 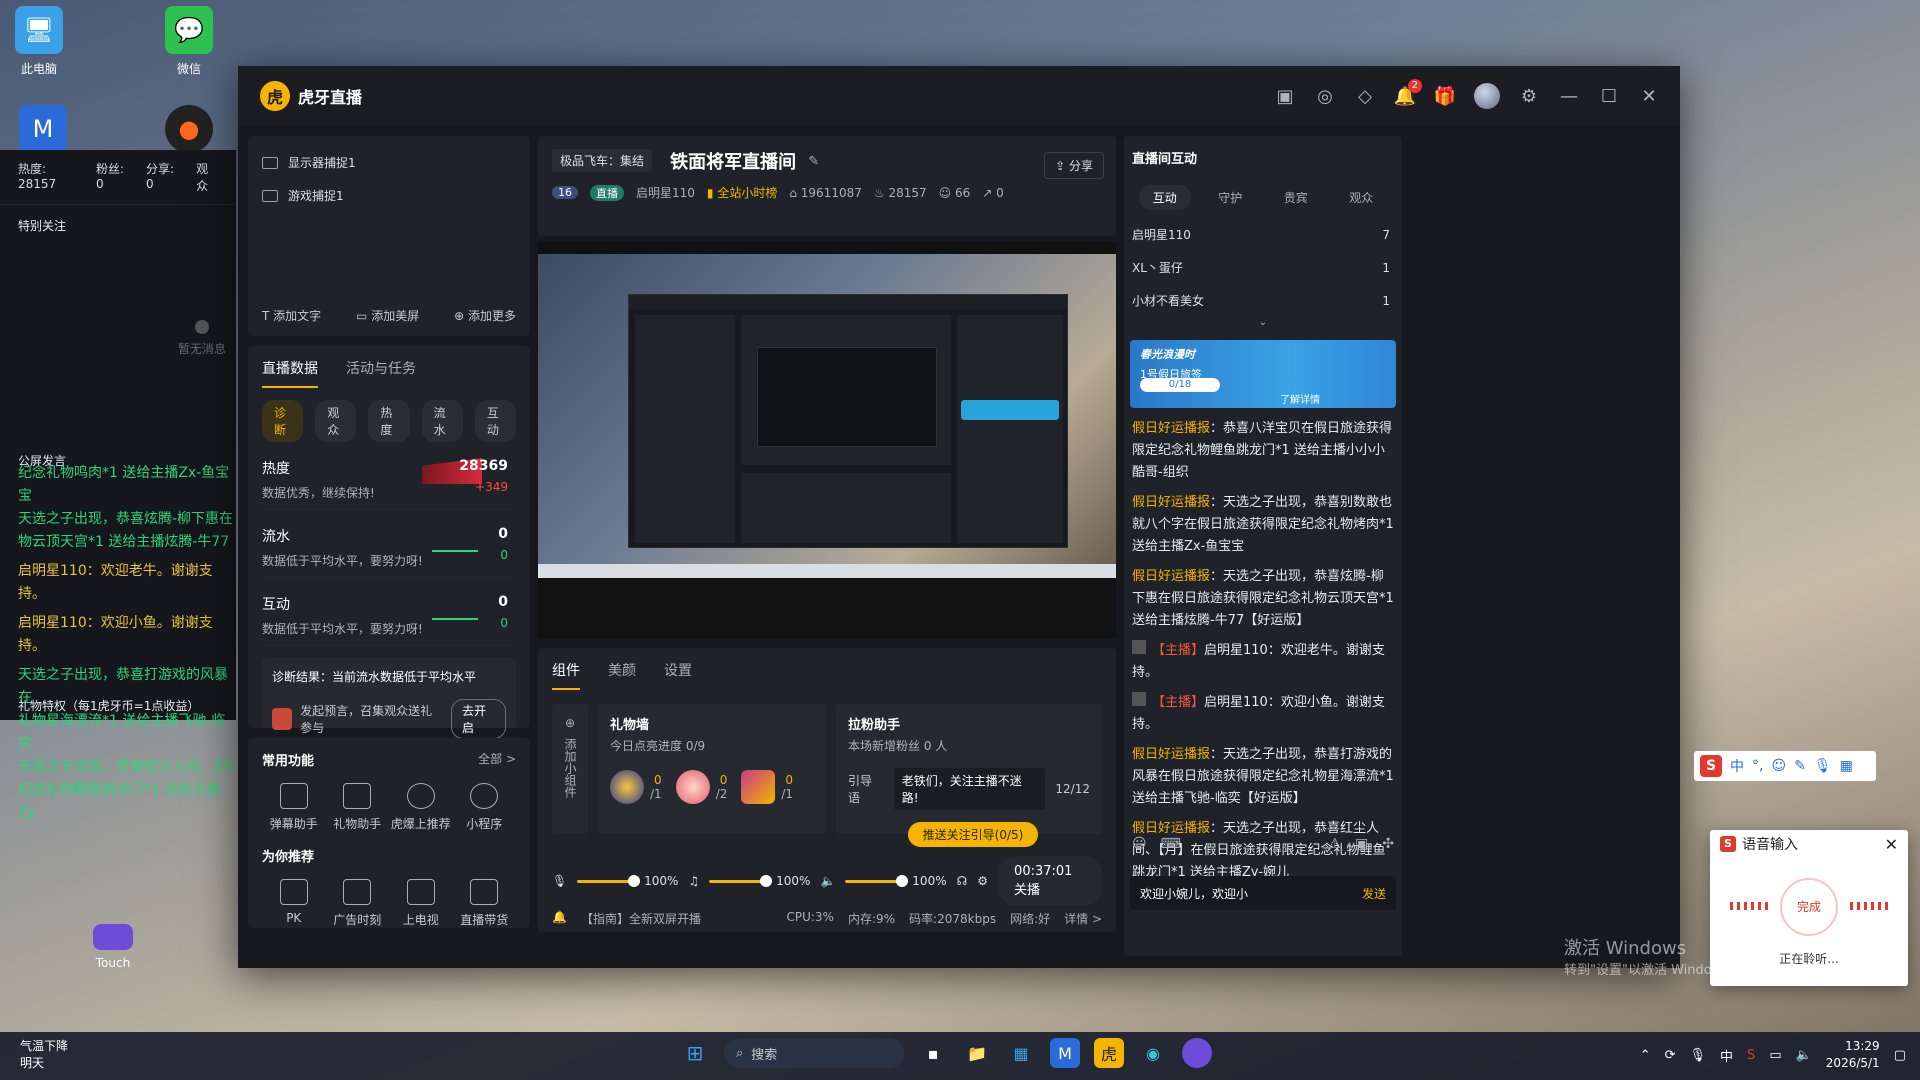 What do you see at coordinates (695, 1053) in the screenshot?
I see `start-icon: ⊞` at bounding box center [695, 1053].